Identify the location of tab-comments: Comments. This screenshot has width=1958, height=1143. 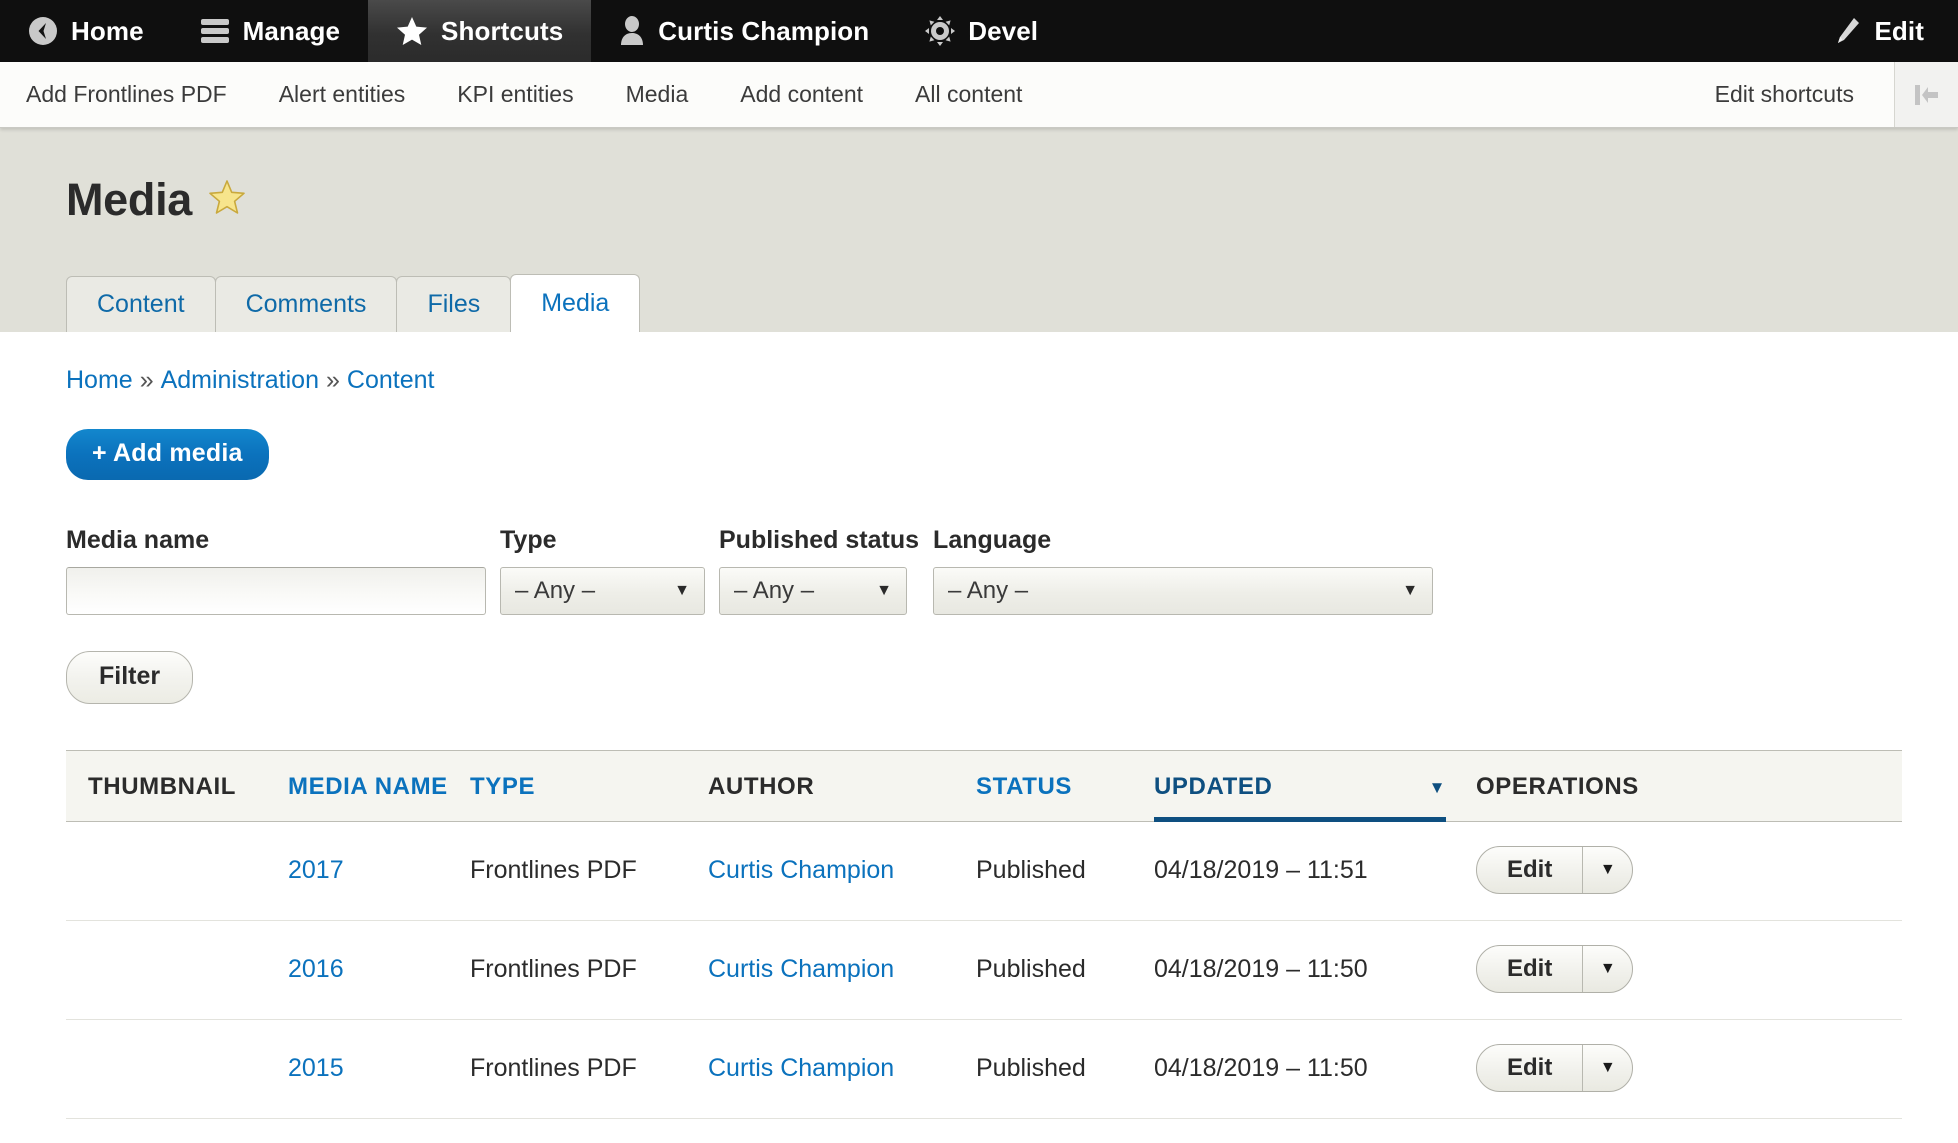
(306, 304).